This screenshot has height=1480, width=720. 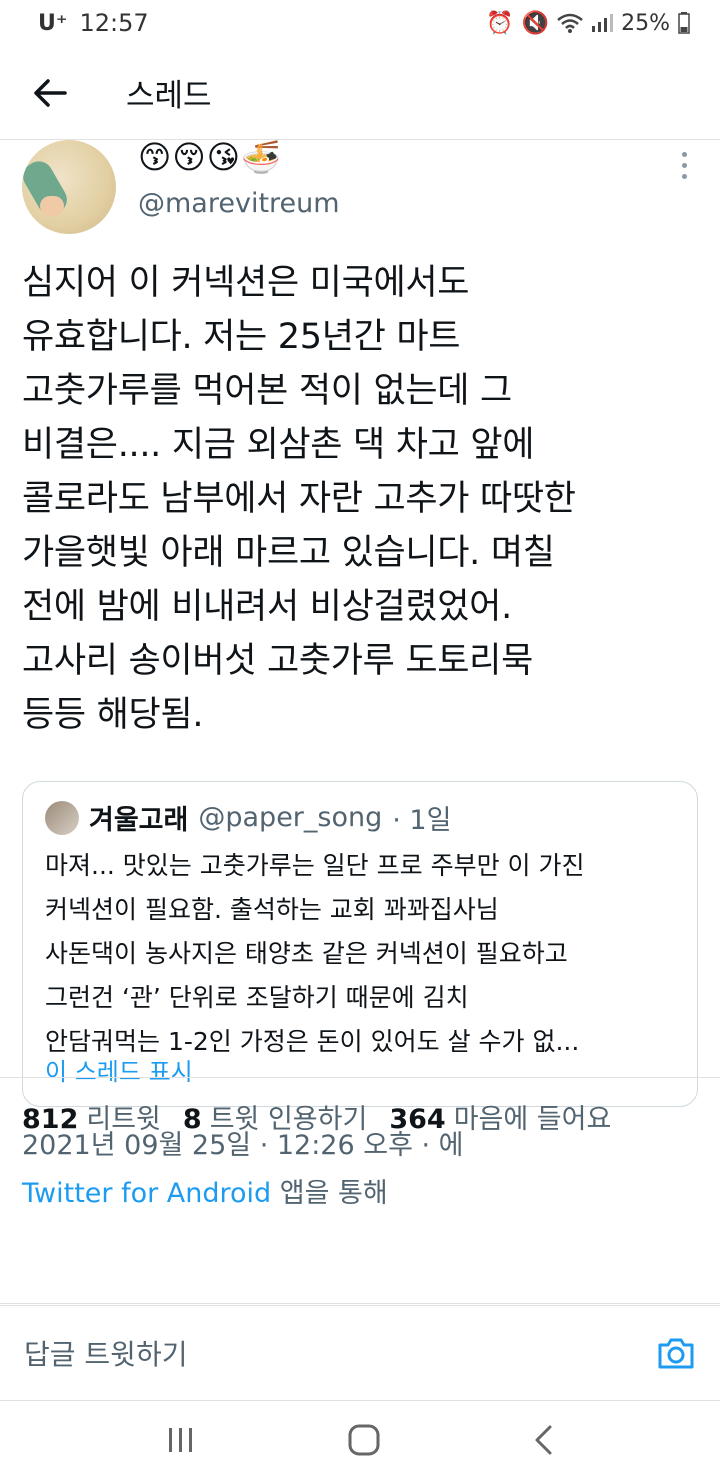 I want to click on author-display-name: 😙😚😘🍜, so click(x=210, y=157).